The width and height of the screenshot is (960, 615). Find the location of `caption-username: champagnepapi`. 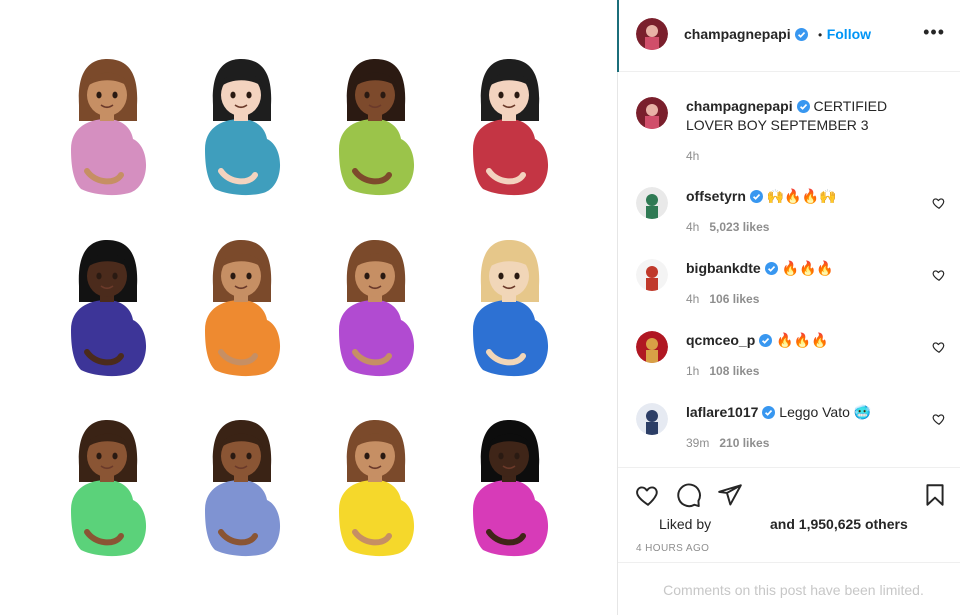

caption-username: champagnepapi is located at coordinates (739, 106).